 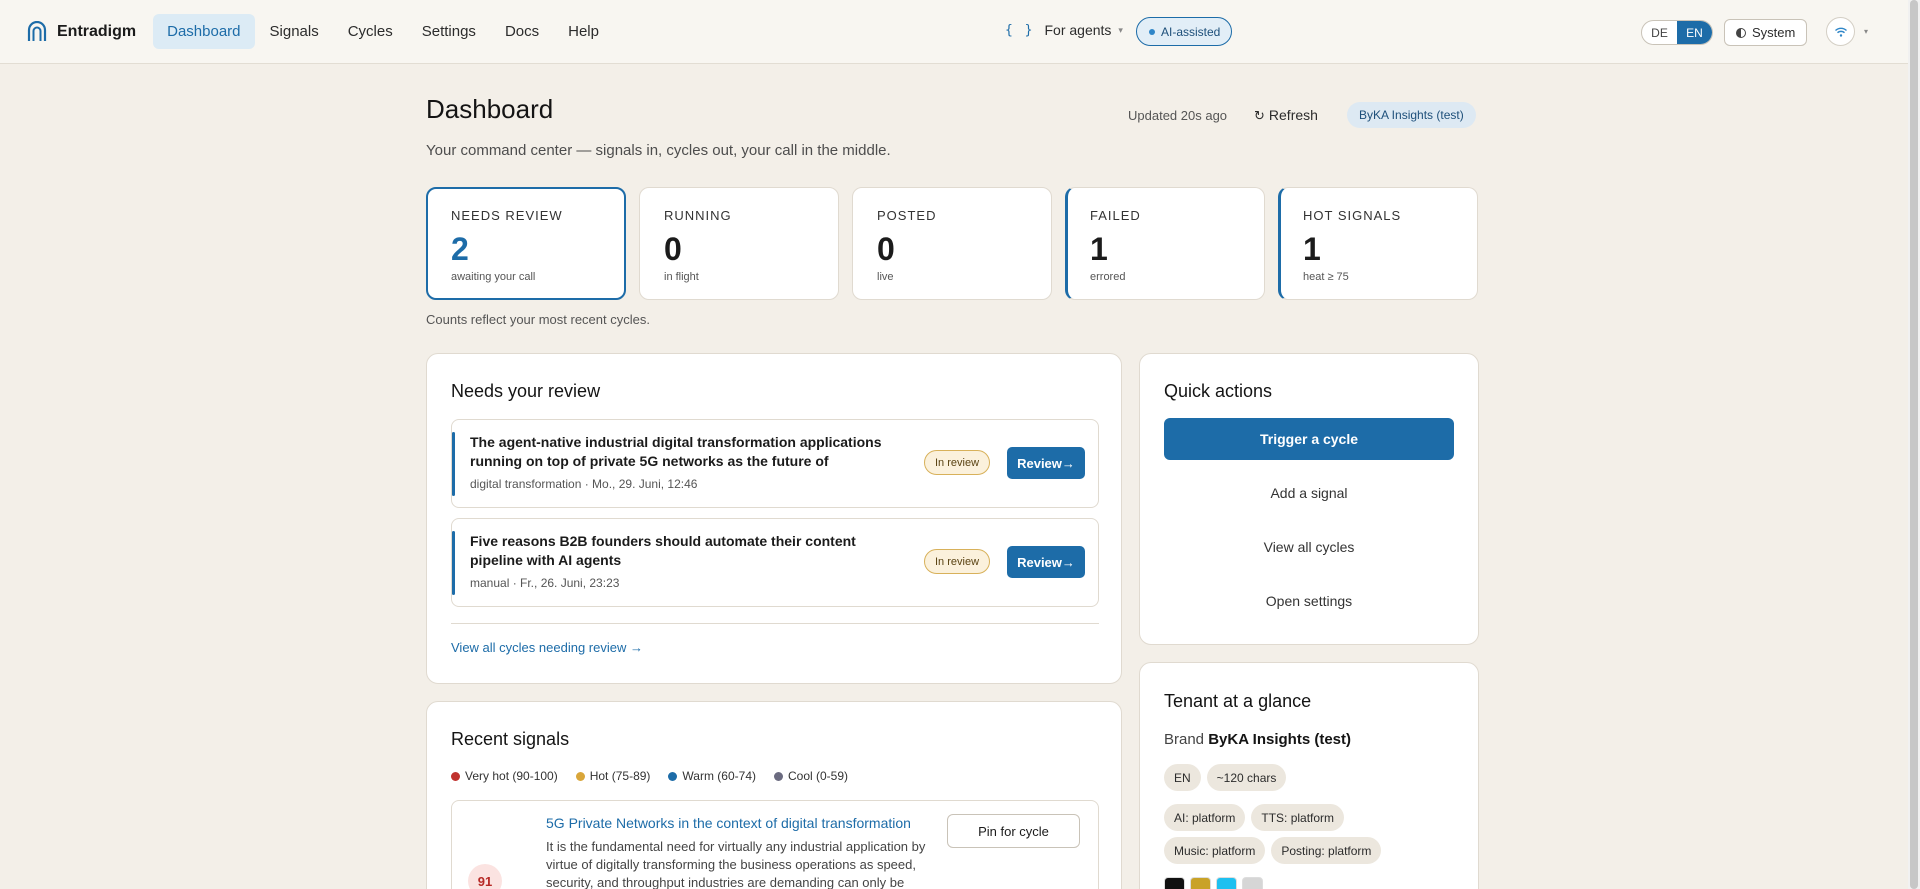 I want to click on lang-en-button: EN, so click(x=1694, y=32).